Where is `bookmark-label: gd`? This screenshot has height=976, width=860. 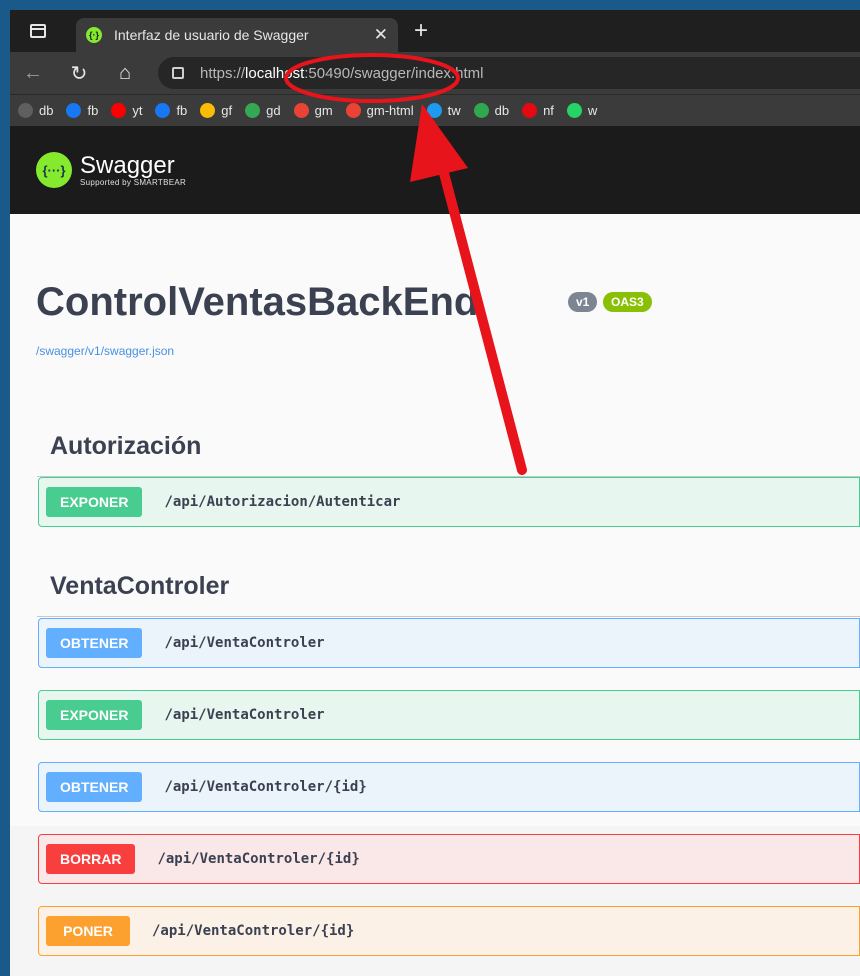
bookmark-label: gd is located at coordinates (273, 110).